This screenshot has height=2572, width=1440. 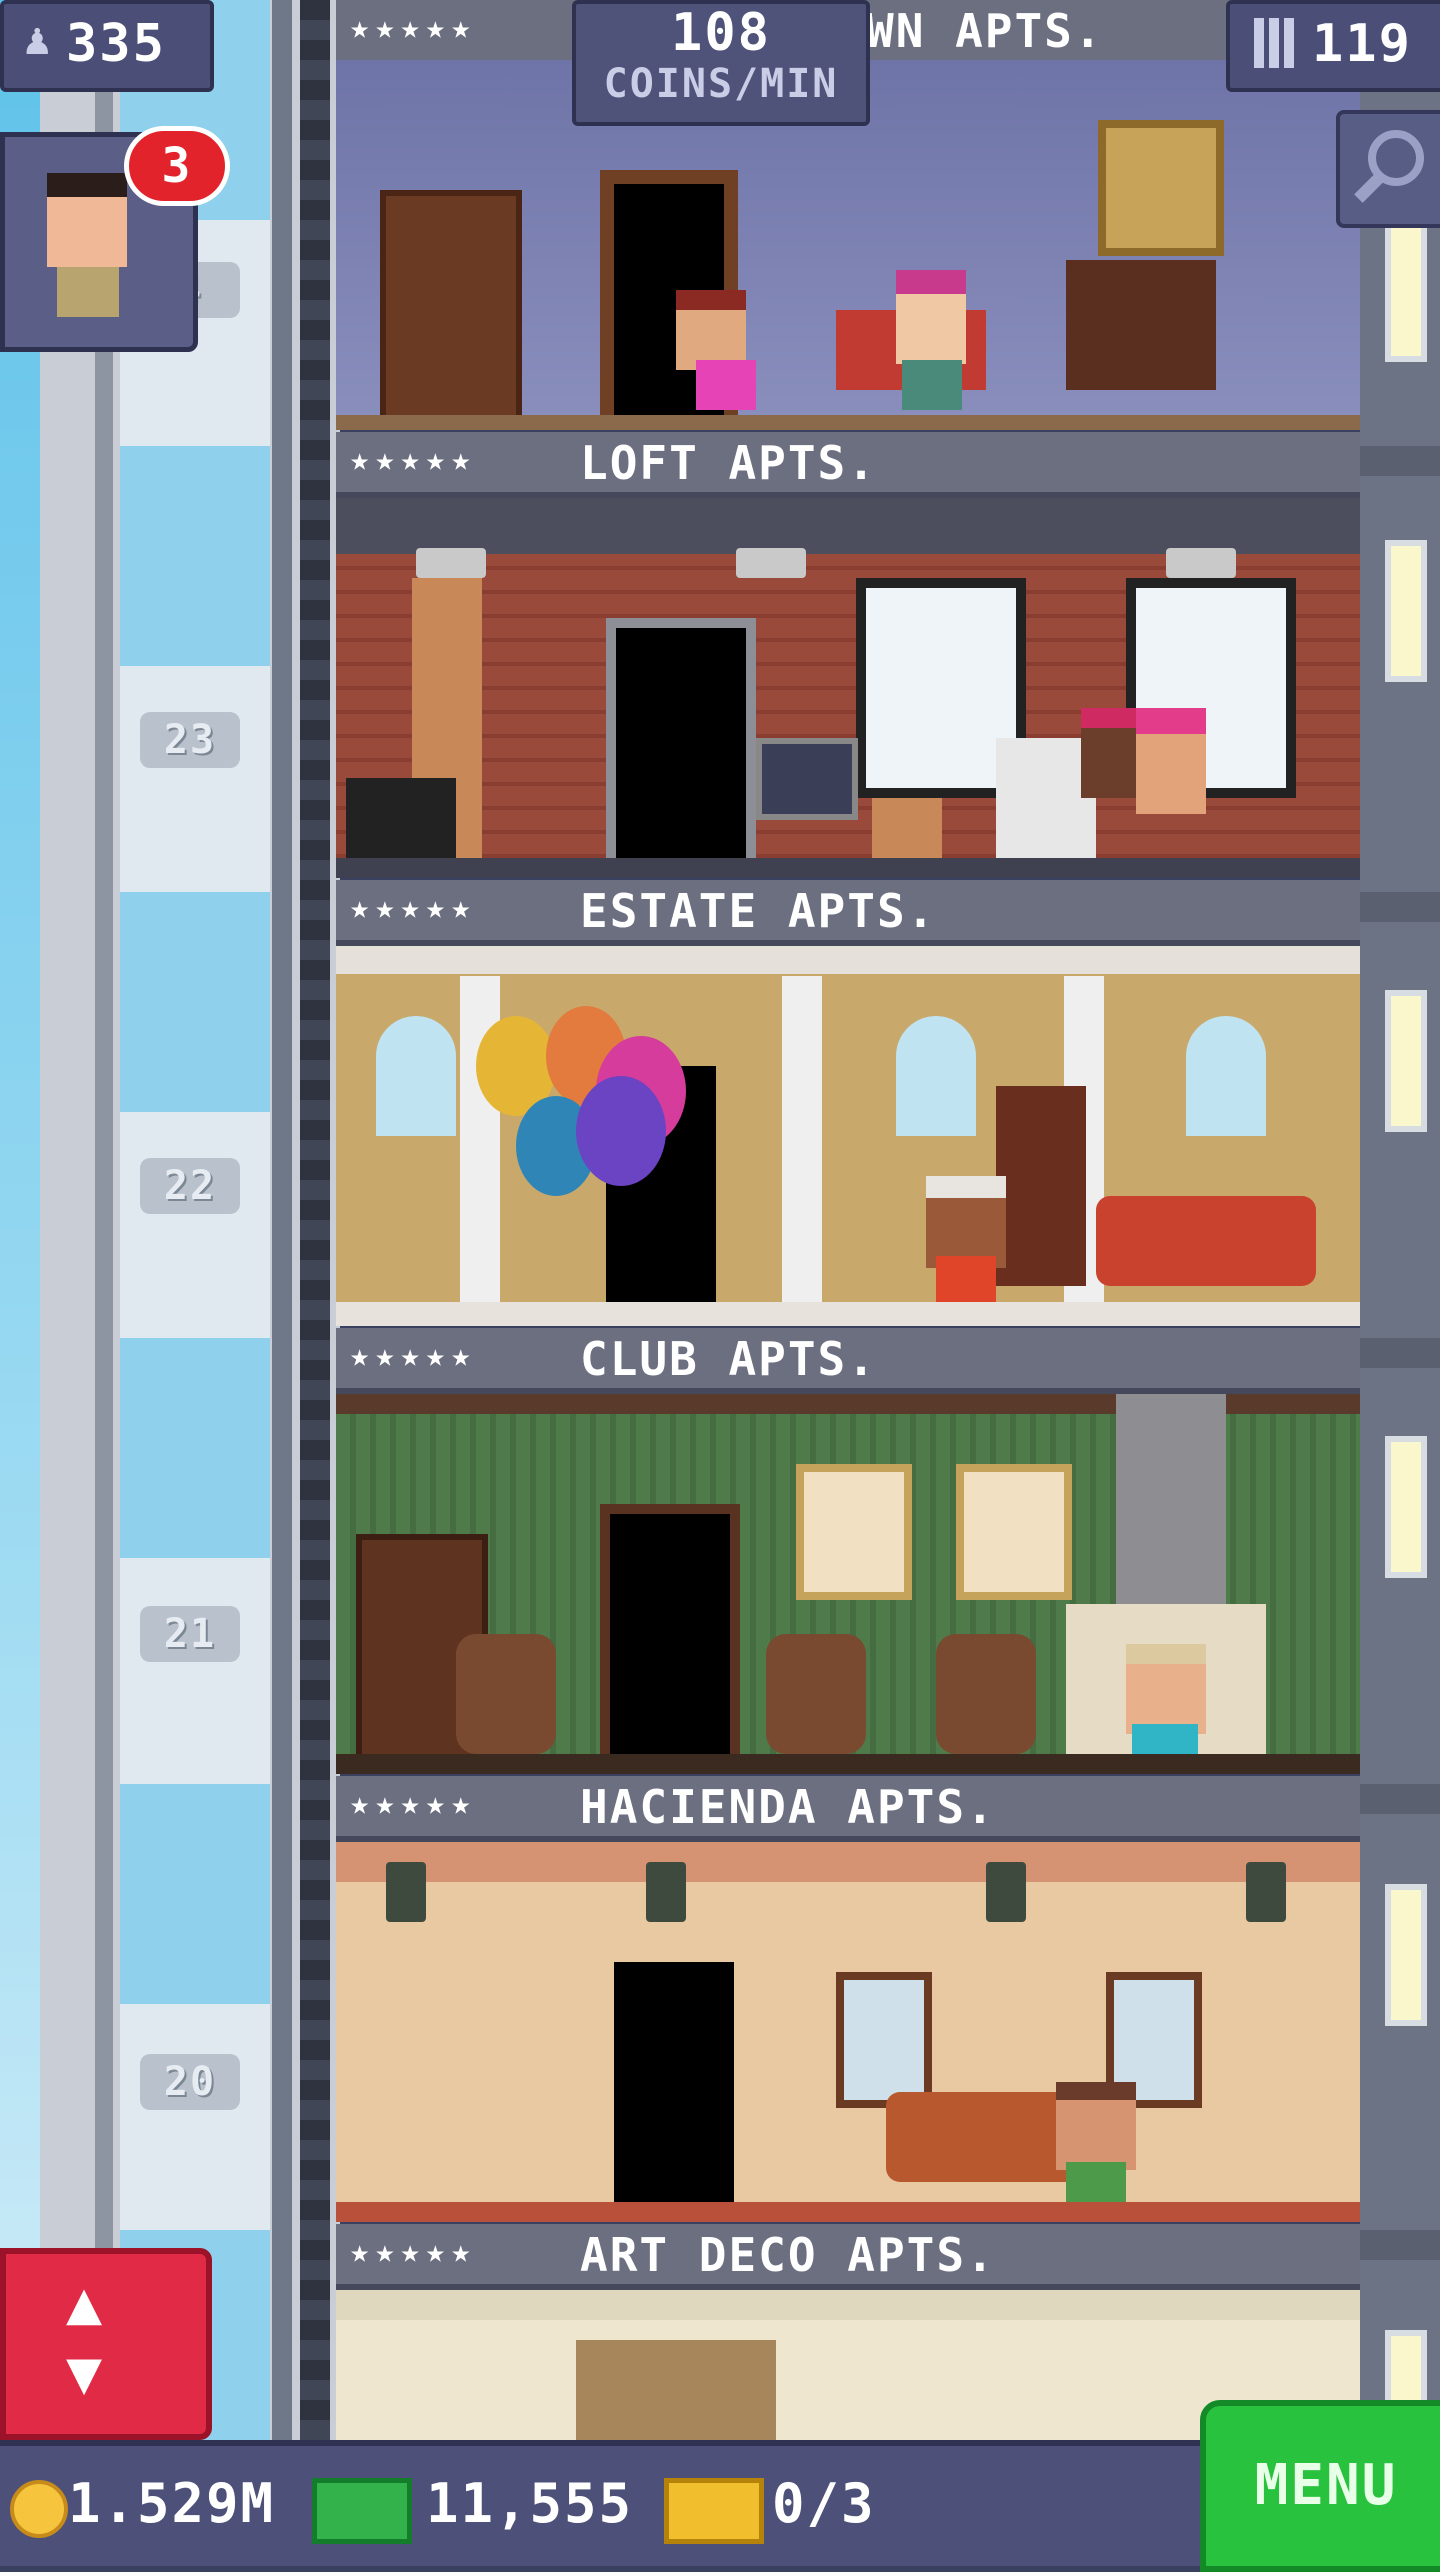 I want to click on floor-label-bar: ★★★★★ HACIENDA APTS., so click(x=848, y=1809).